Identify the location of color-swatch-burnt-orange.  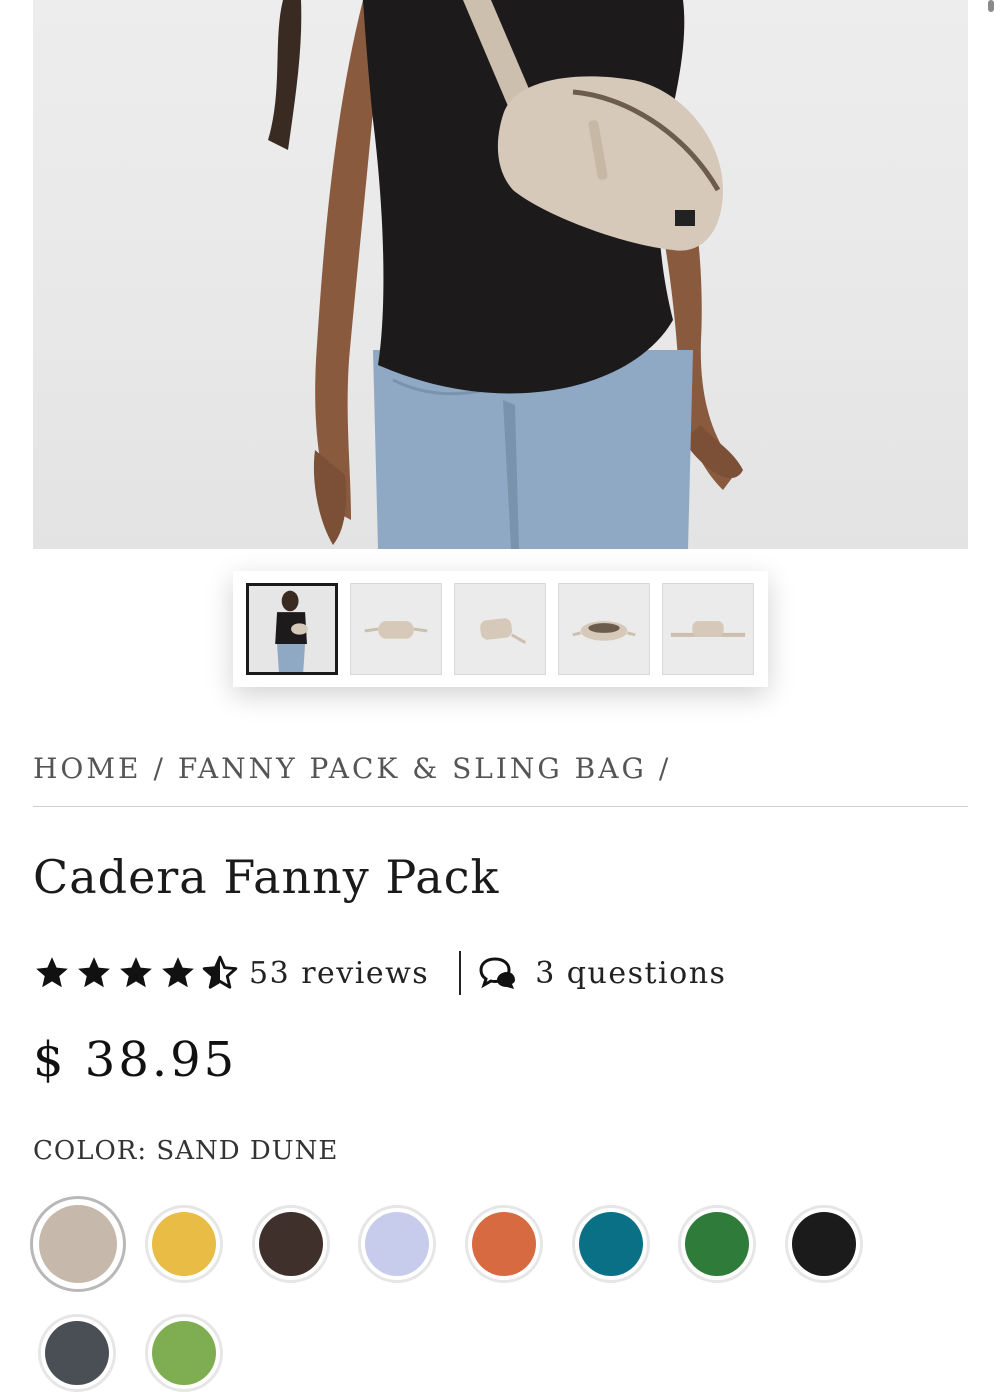
(504, 1244).